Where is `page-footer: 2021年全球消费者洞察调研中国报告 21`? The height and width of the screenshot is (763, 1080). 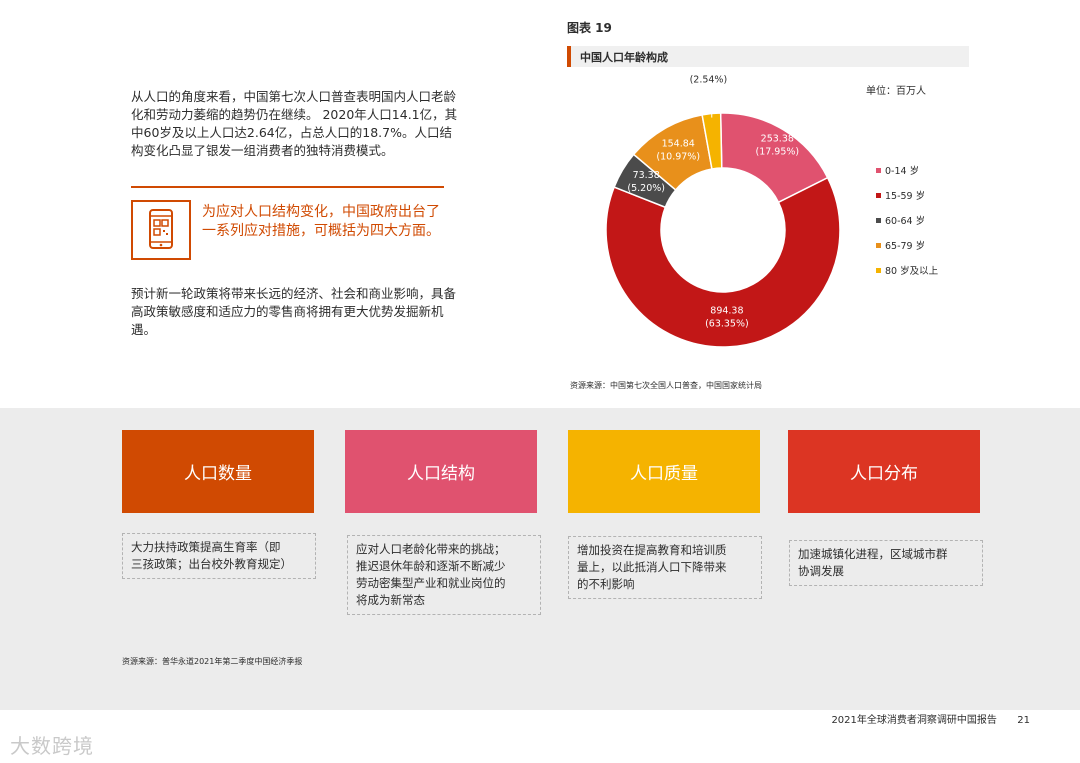 page-footer: 2021年全球消费者洞察调研中国报告 21 is located at coordinates (930, 718).